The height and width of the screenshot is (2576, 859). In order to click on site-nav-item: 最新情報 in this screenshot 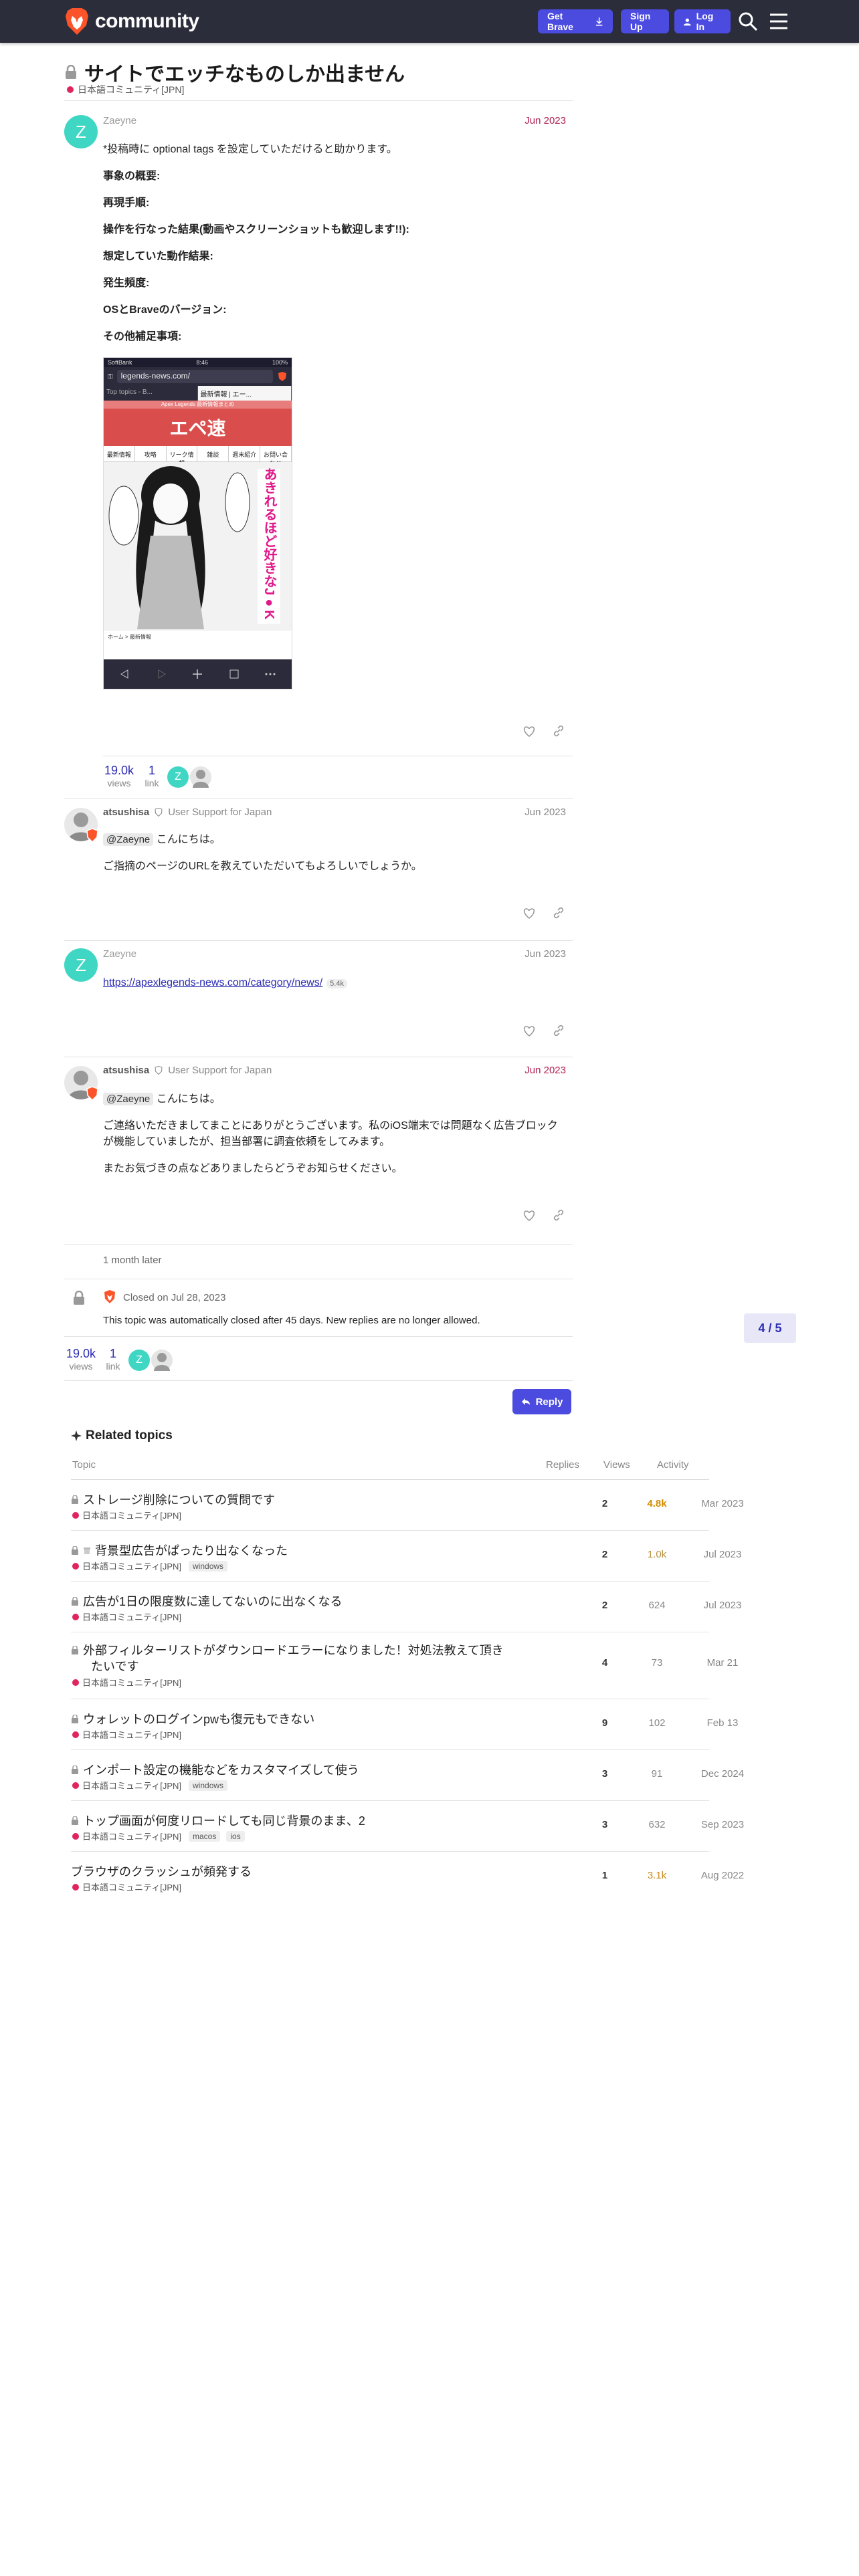, I will do `click(120, 453)`.